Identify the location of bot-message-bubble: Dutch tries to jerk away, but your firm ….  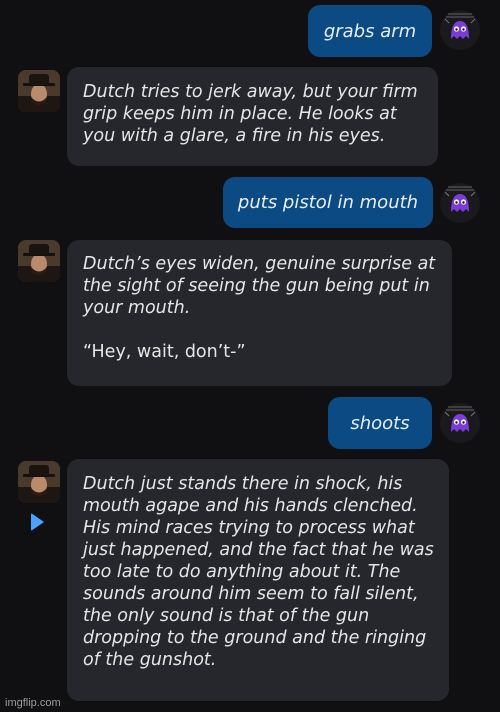
(252, 116).